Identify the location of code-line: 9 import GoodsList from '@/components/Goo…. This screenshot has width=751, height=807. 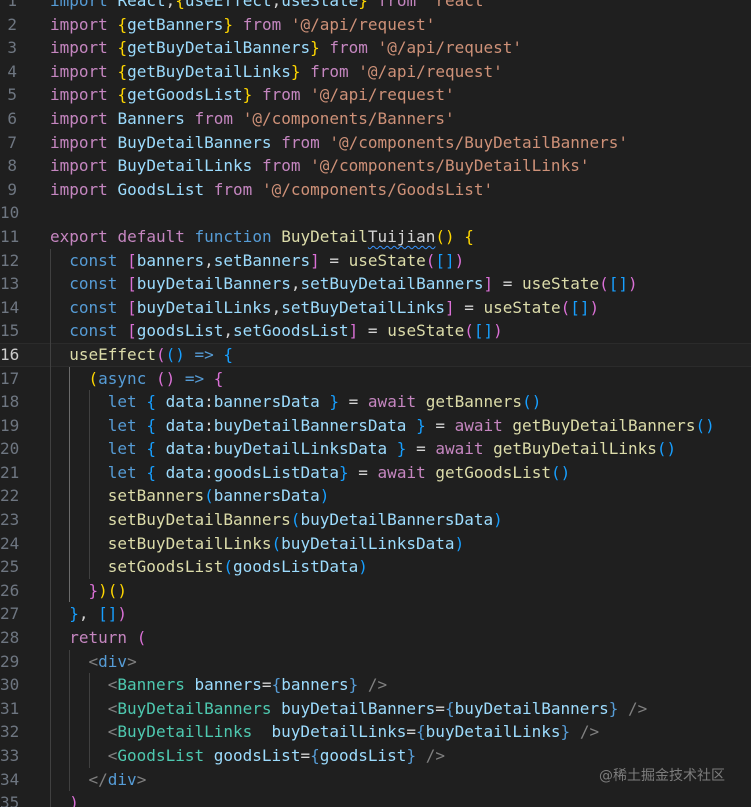
(375, 190).